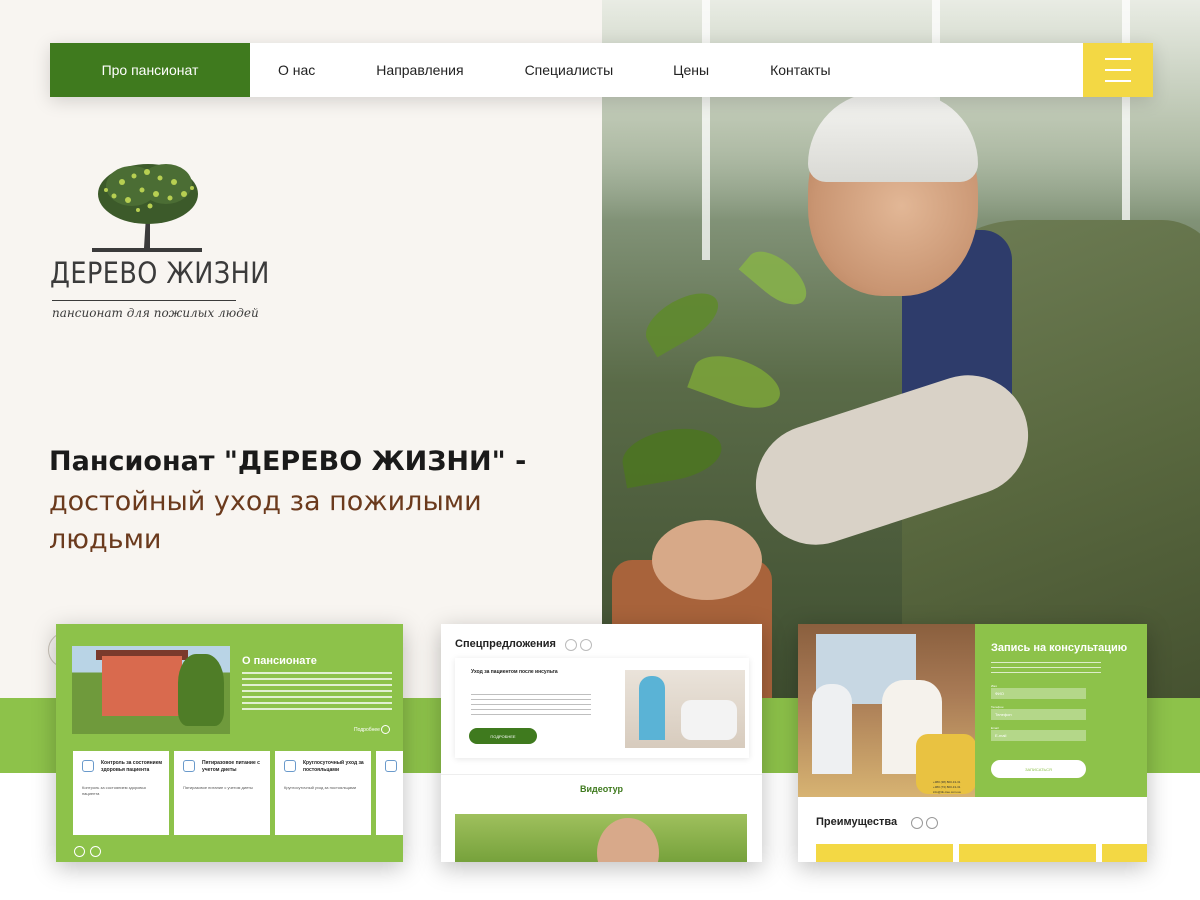  What do you see at coordinates (601, 789) in the screenshot?
I see `video-tour-title: Видеотур` at bounding box center [601, 789].